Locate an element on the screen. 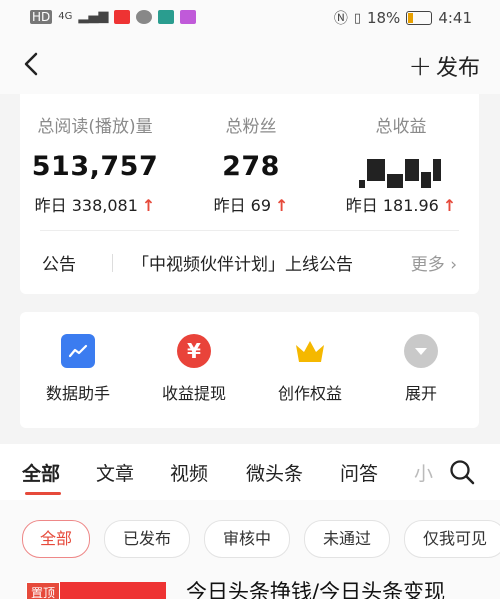 The image size is (500, 599). tab-articles: 文章 is located at coordinates (115, 472).